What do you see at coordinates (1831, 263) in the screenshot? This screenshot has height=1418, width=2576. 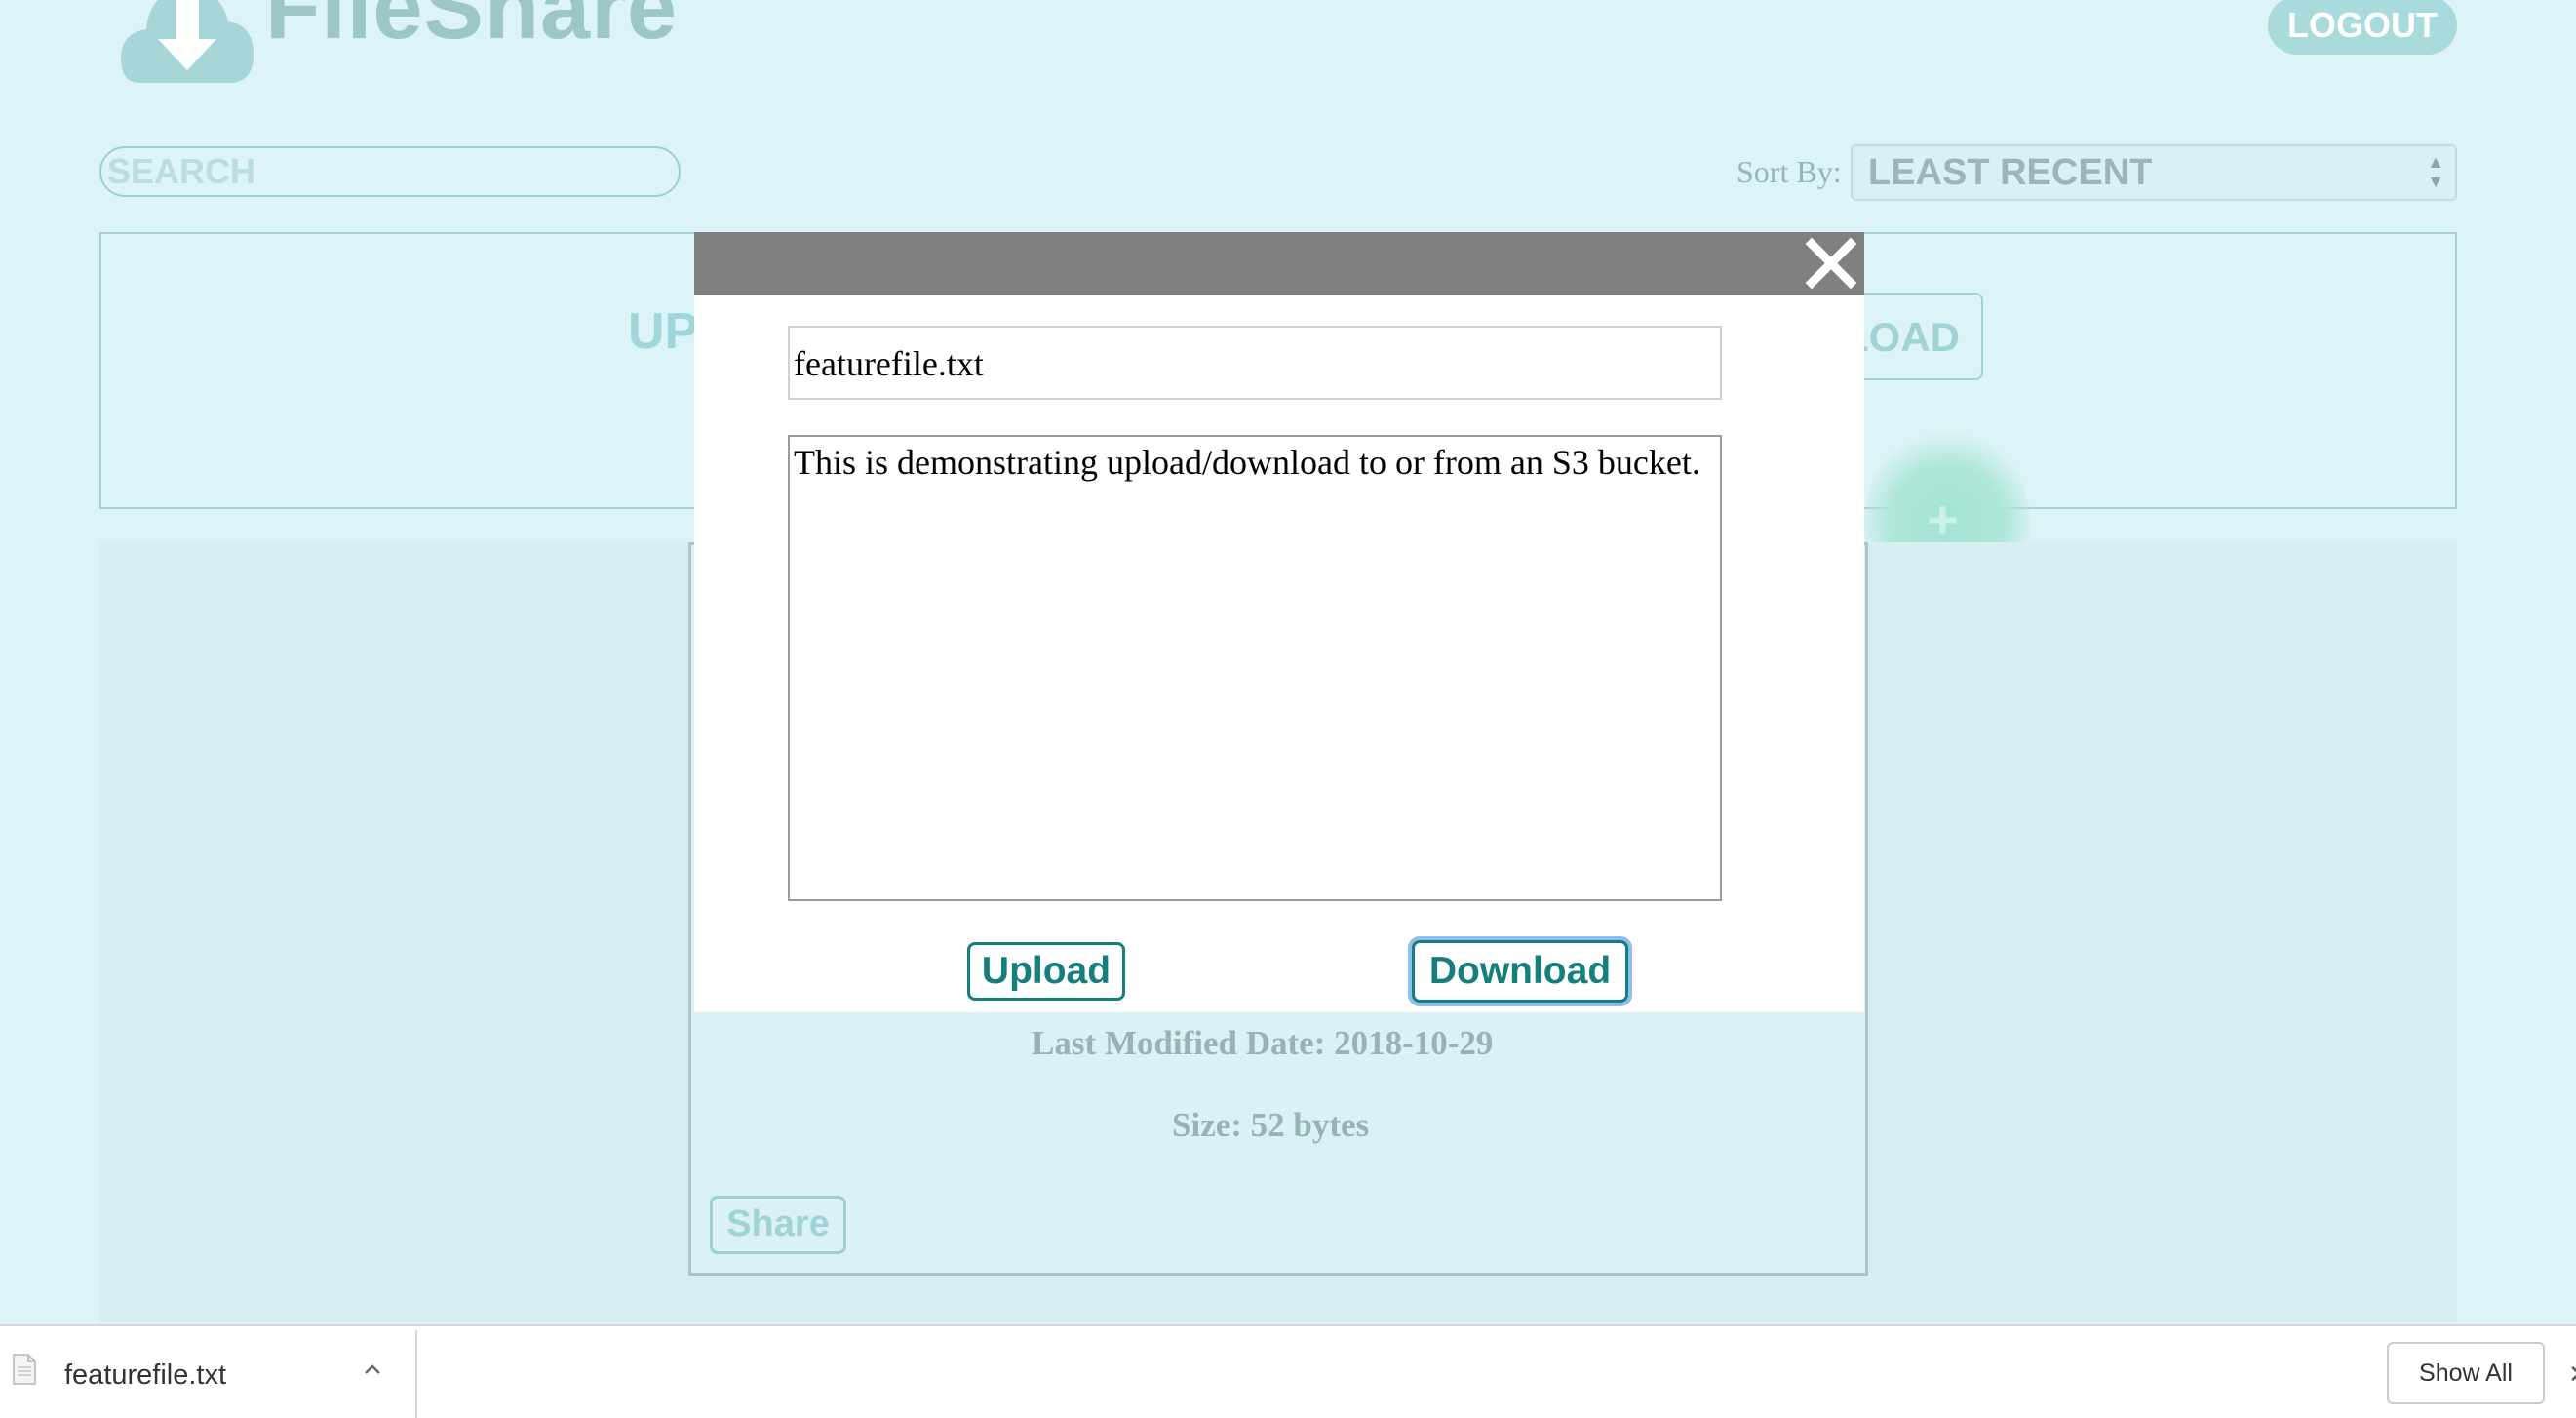 I see `close-icon` at bounding box center [1831, 263].